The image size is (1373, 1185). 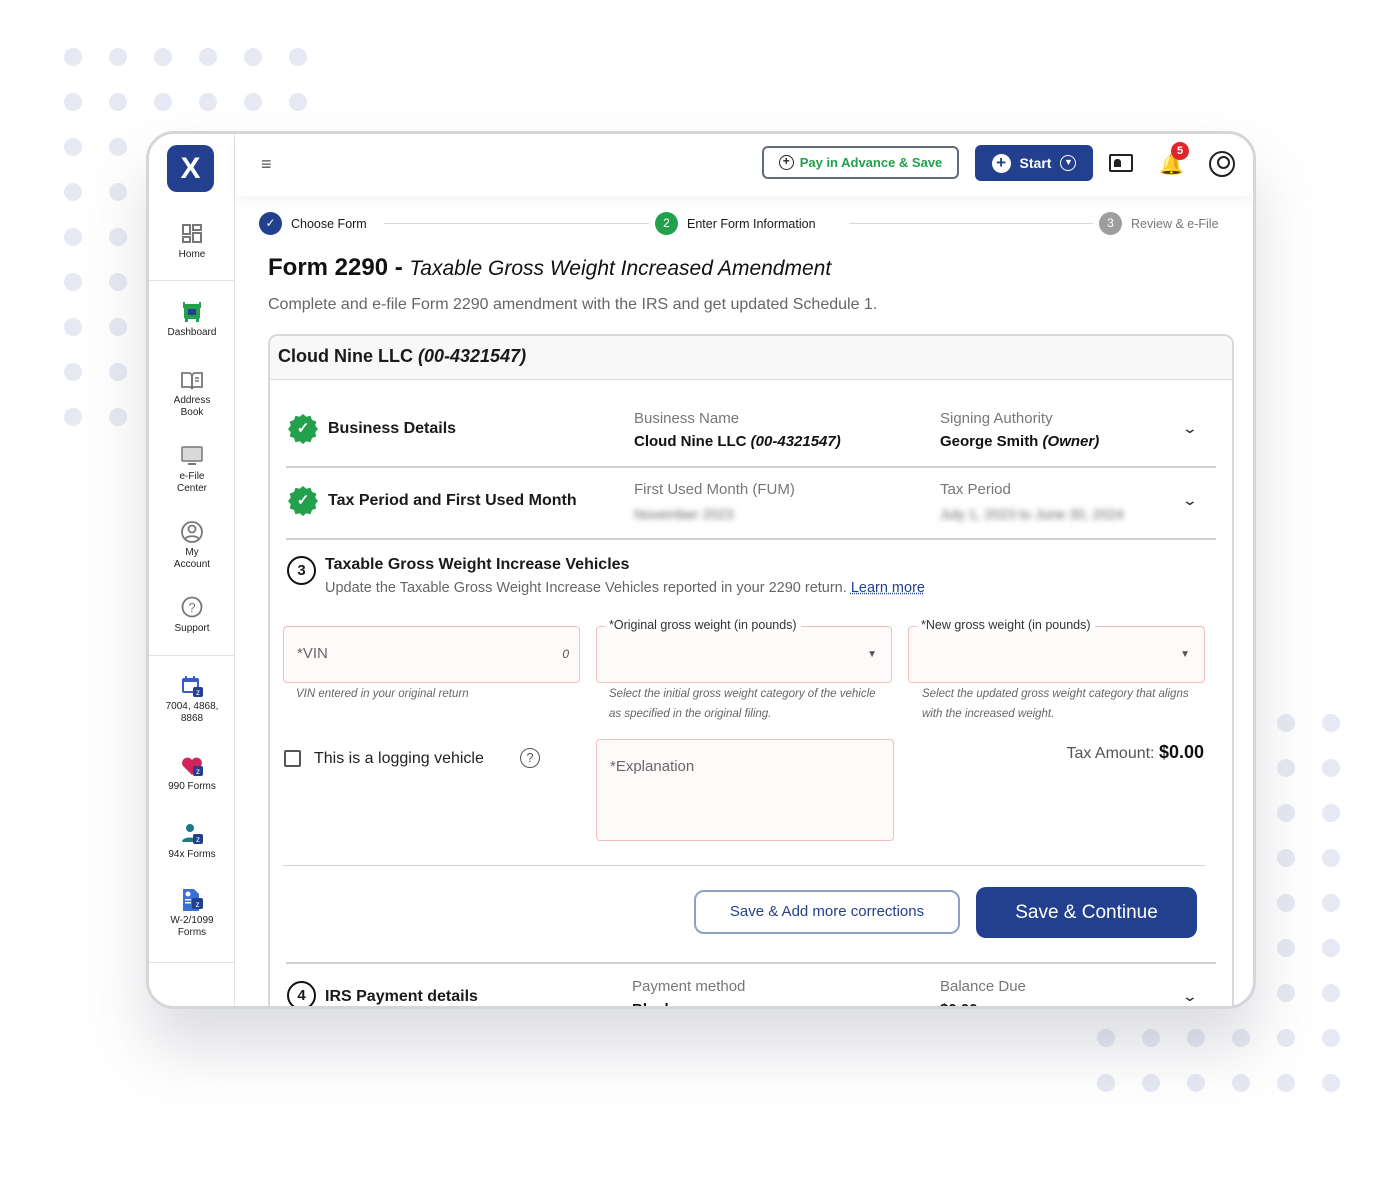 I want to click on pay-in-advance-label: Pay in Advance & Save, so click(x=871, y=162).